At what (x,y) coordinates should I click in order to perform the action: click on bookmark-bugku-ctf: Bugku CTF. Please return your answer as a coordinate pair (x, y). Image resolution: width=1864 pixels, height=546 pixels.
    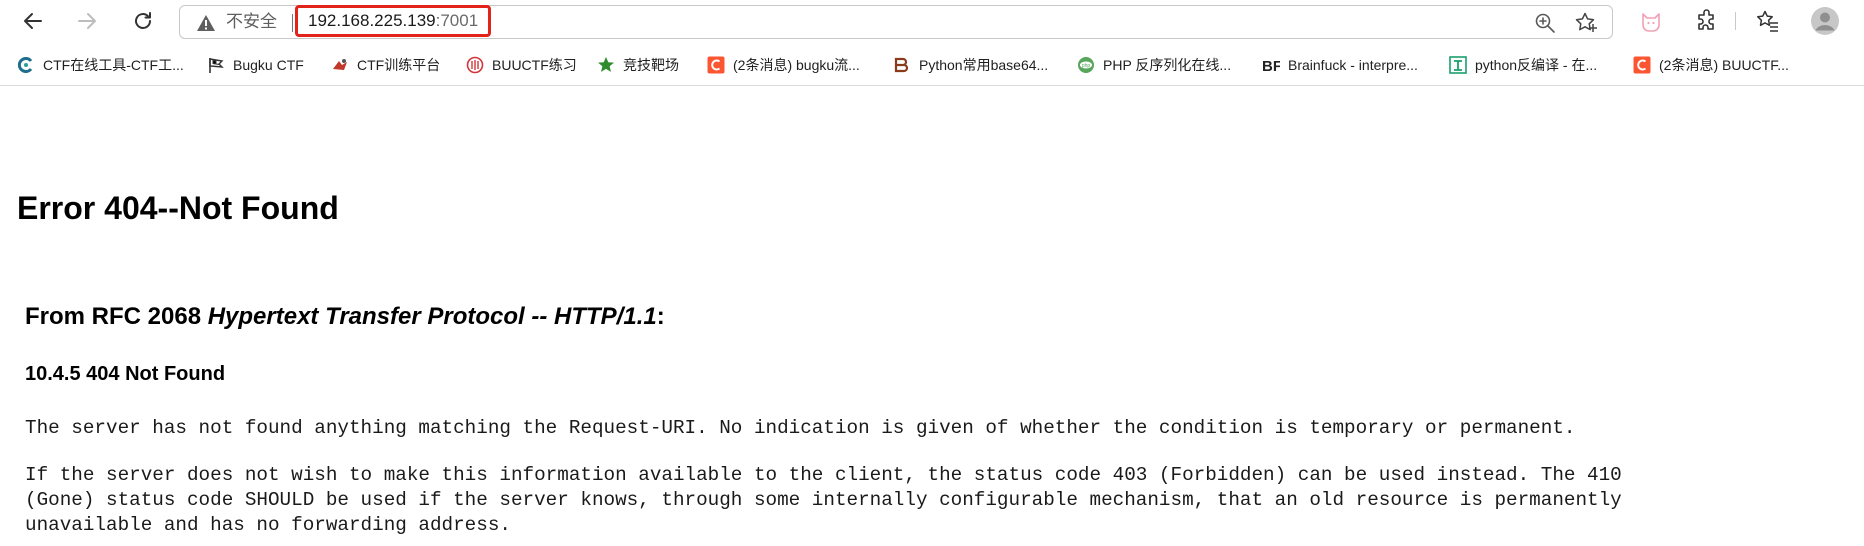
    Looking at the image, I should click on (255, 65).